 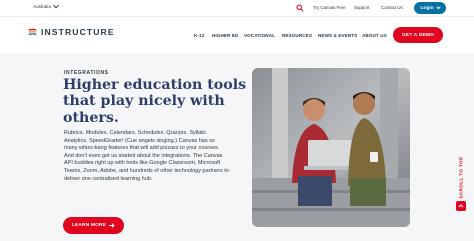 What do you see at coordinates (392, 7) in the screenshot?
I see `contact-us-link: Contact Us` at bounding box center [392, 7].